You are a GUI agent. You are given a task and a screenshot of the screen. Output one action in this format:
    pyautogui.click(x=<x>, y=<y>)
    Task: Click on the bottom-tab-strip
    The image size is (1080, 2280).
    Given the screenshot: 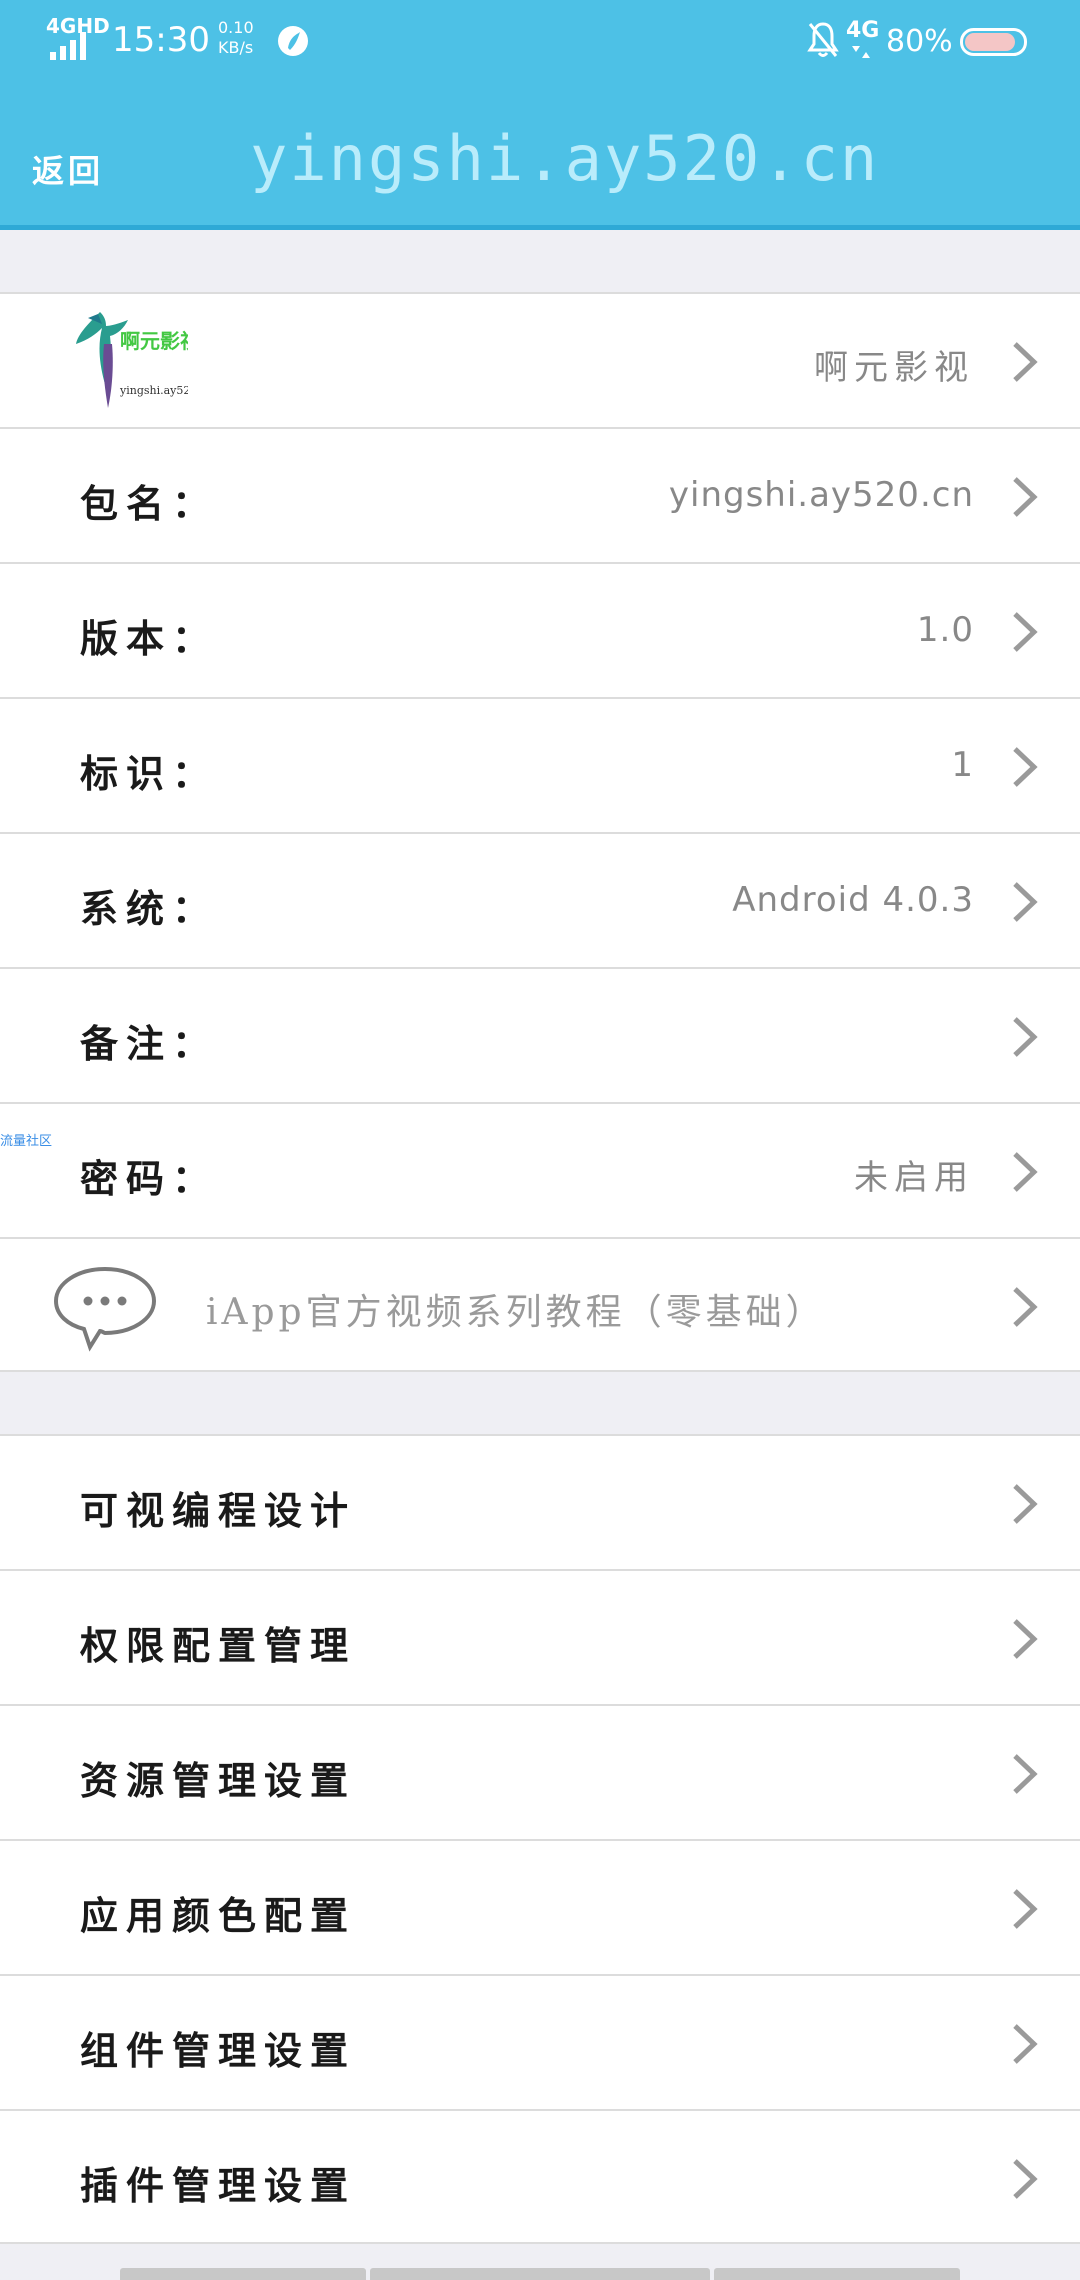 What is the action you would take?
    pyautogui.click(x=540, y=2274)
    